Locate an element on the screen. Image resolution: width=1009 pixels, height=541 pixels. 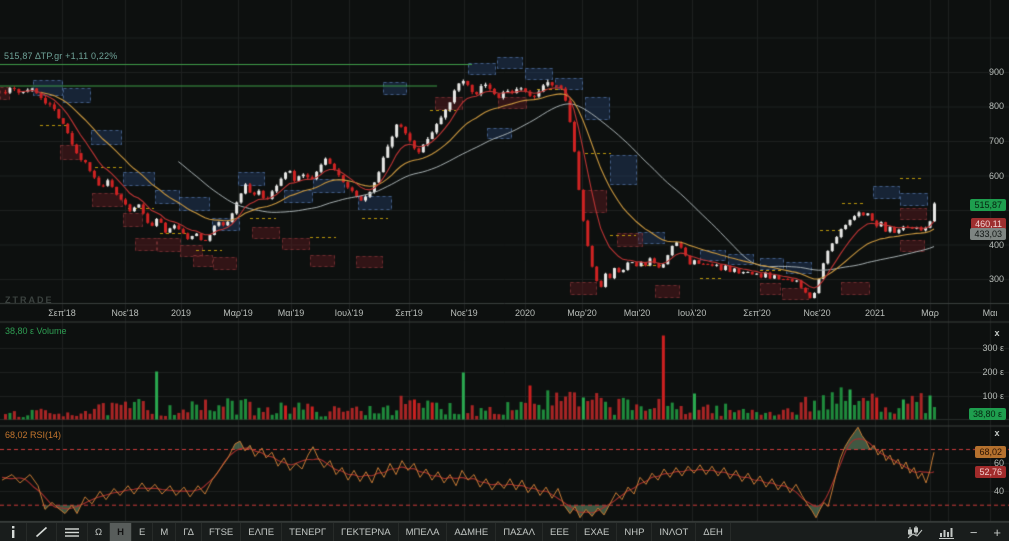
tab-ΔΕΗ: ΔΕΗ is located at coordinates (713, 532).